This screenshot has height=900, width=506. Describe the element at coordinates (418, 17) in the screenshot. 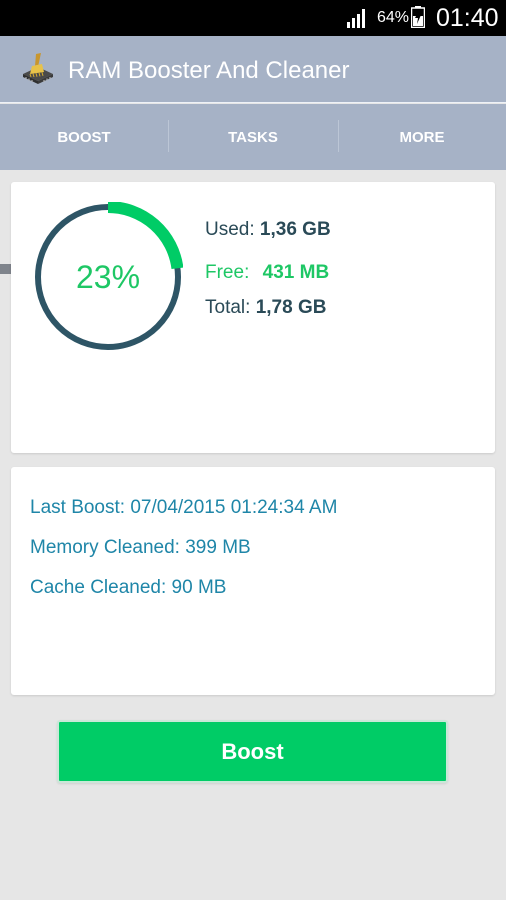

I see `battery-charging-icon` at that location.